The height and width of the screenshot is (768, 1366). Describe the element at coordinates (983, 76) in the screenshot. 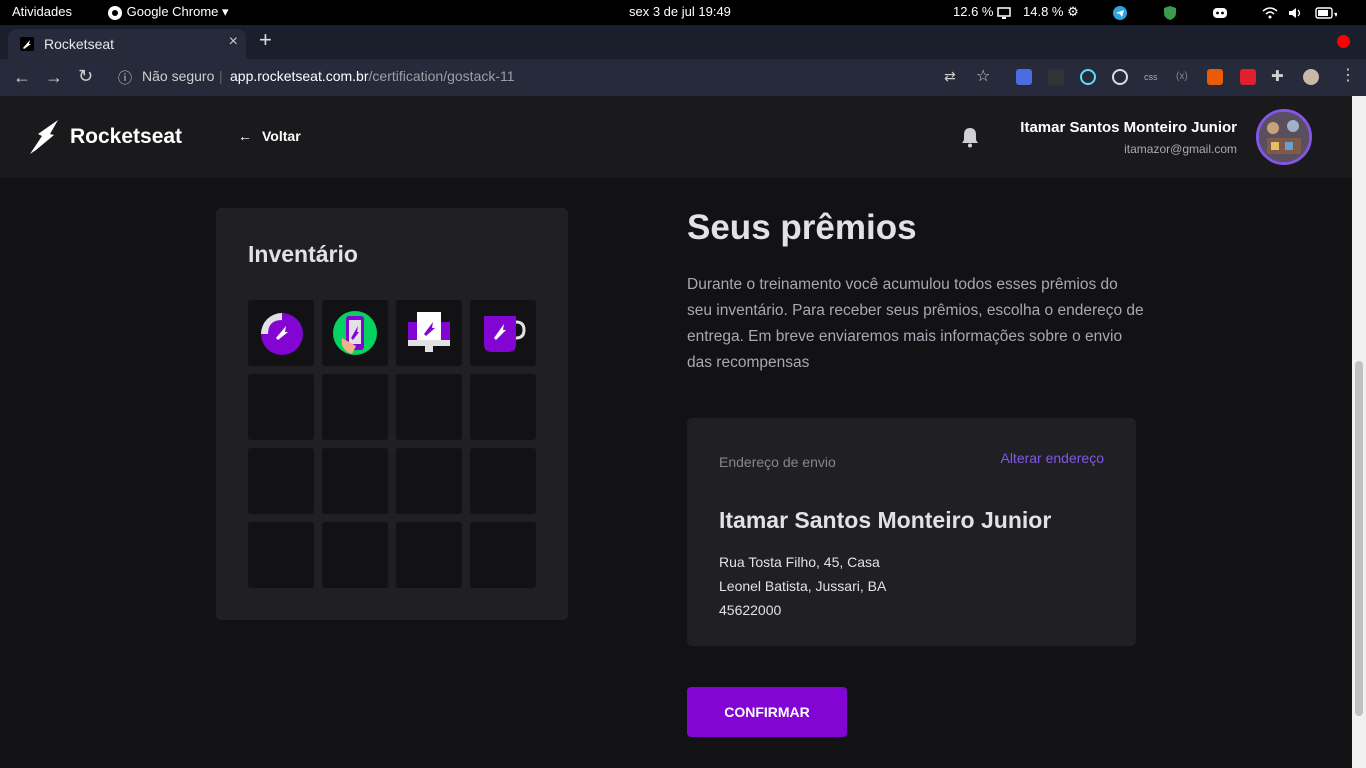

I see `star-icon: ☆` at that location.